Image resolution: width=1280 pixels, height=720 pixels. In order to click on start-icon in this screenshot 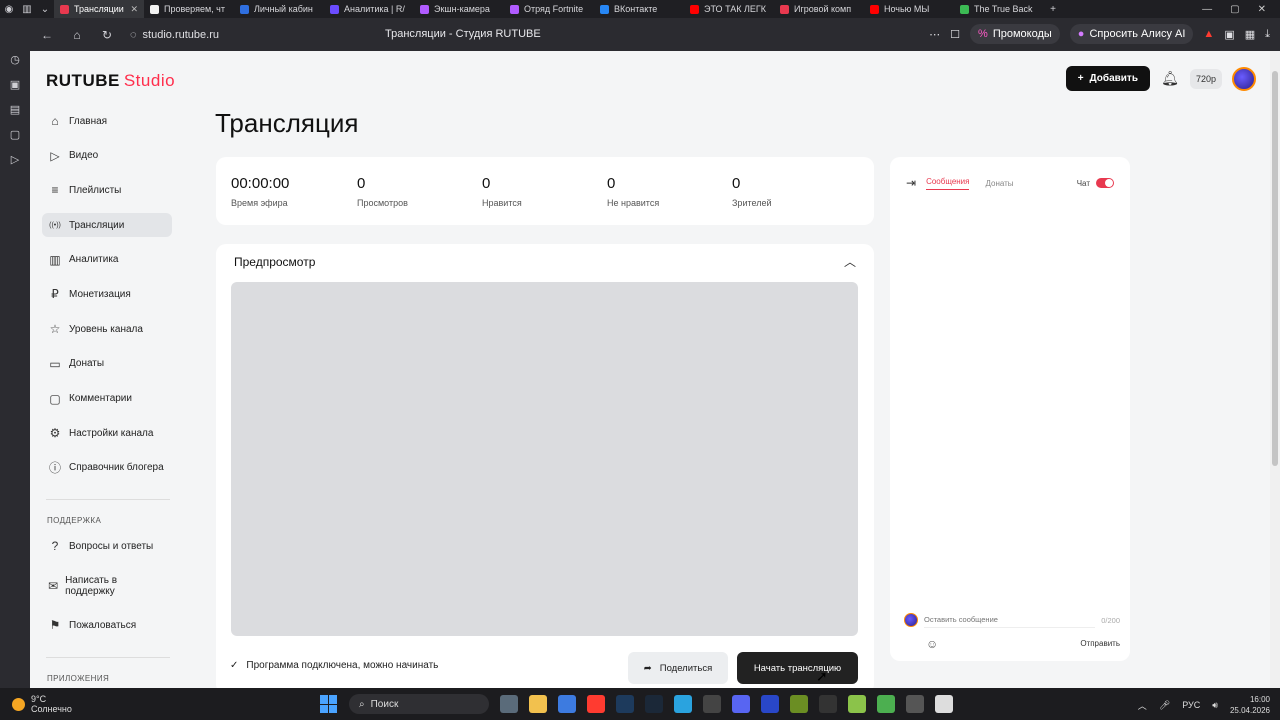, I will do `click(329, 704)`.